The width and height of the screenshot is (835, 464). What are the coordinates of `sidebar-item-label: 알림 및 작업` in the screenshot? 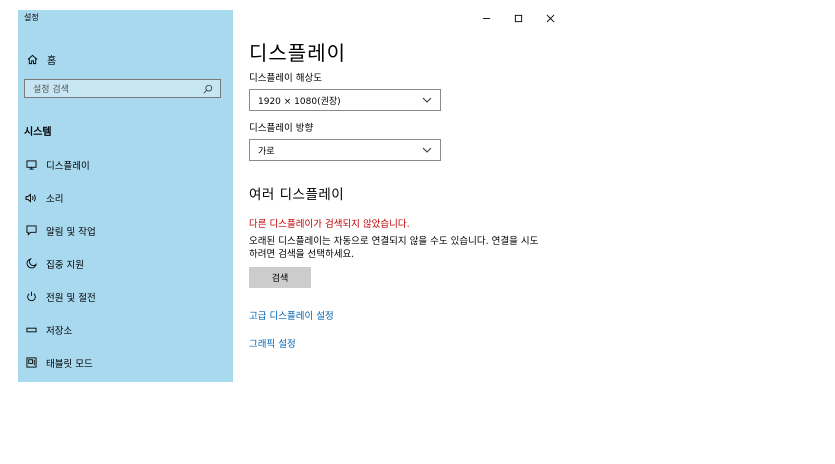 It's located at (71, 232).